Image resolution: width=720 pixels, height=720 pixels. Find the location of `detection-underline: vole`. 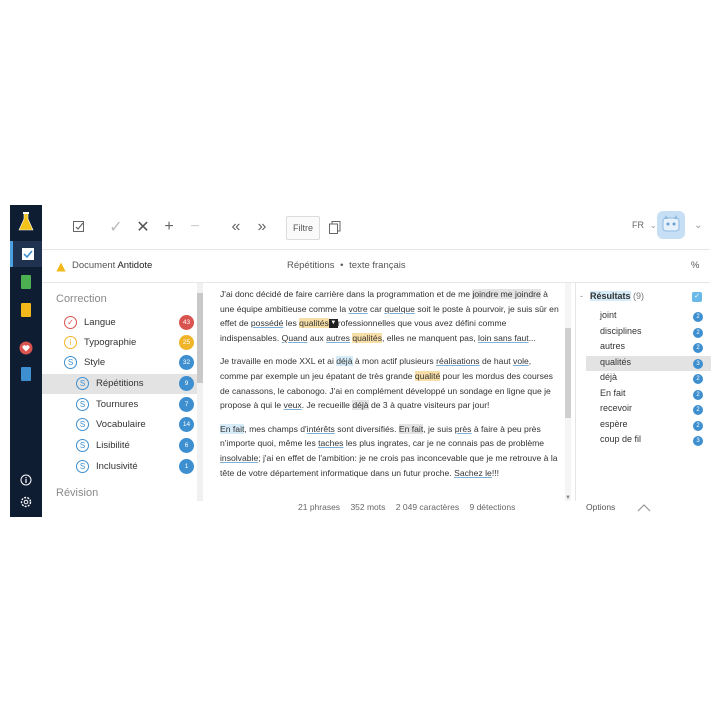

detection-underline: vole is located at coordinates (521, 361).